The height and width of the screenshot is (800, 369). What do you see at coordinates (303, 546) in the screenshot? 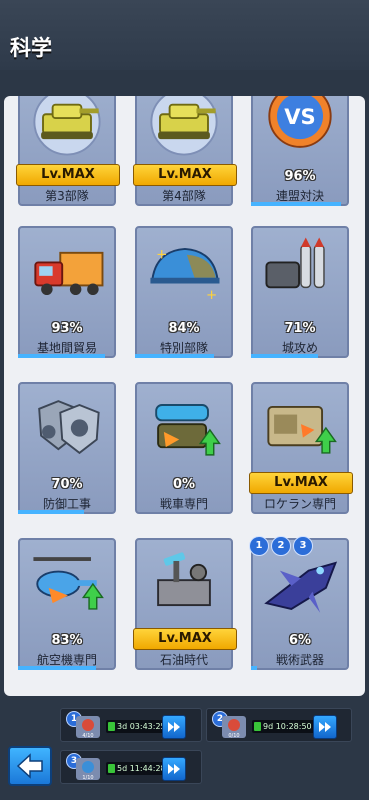
I see `tier-badge: 3` at bounding box center [303, 546].